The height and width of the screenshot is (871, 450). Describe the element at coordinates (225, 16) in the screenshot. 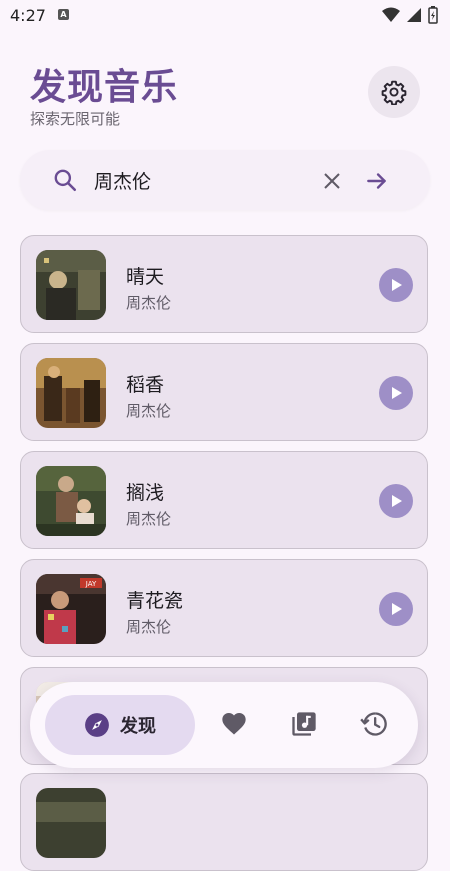

I see `status-bar: 4:27 A` at that location.